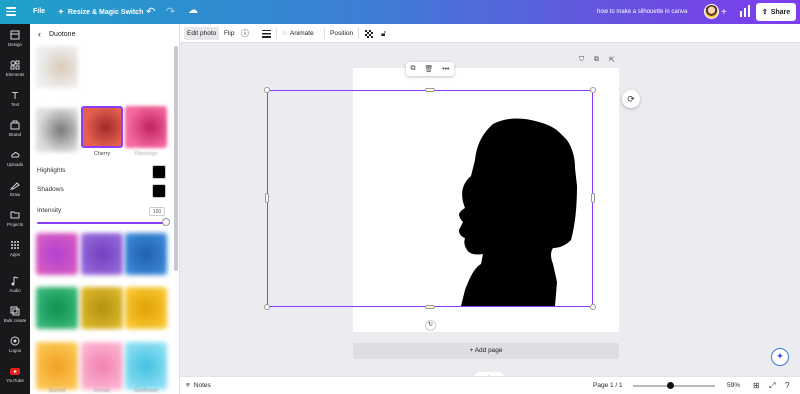 This screenshot has width=800, height=394. What do you see at coordinates (15, 74) in the screenshot?
I see `rail-label: Elements` at bounding box center [15, 74].